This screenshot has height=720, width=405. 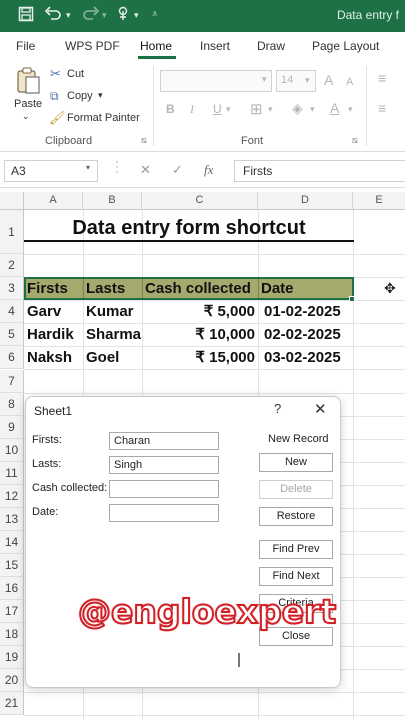 What do you see at coordinates (12, 519) in the screenshot?
I see `row-header: 13` at bounding box center [12, 519].